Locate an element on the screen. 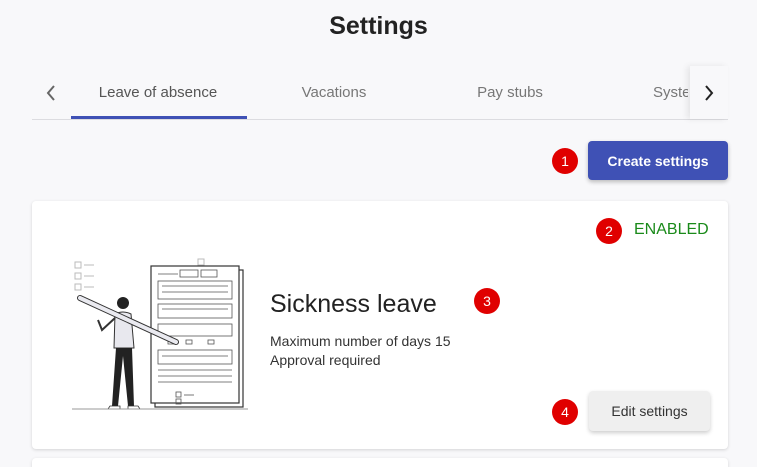 The height and width of the screenshot is (467, 757). tab-scroll-left-button is located at coordinates (51, 92).